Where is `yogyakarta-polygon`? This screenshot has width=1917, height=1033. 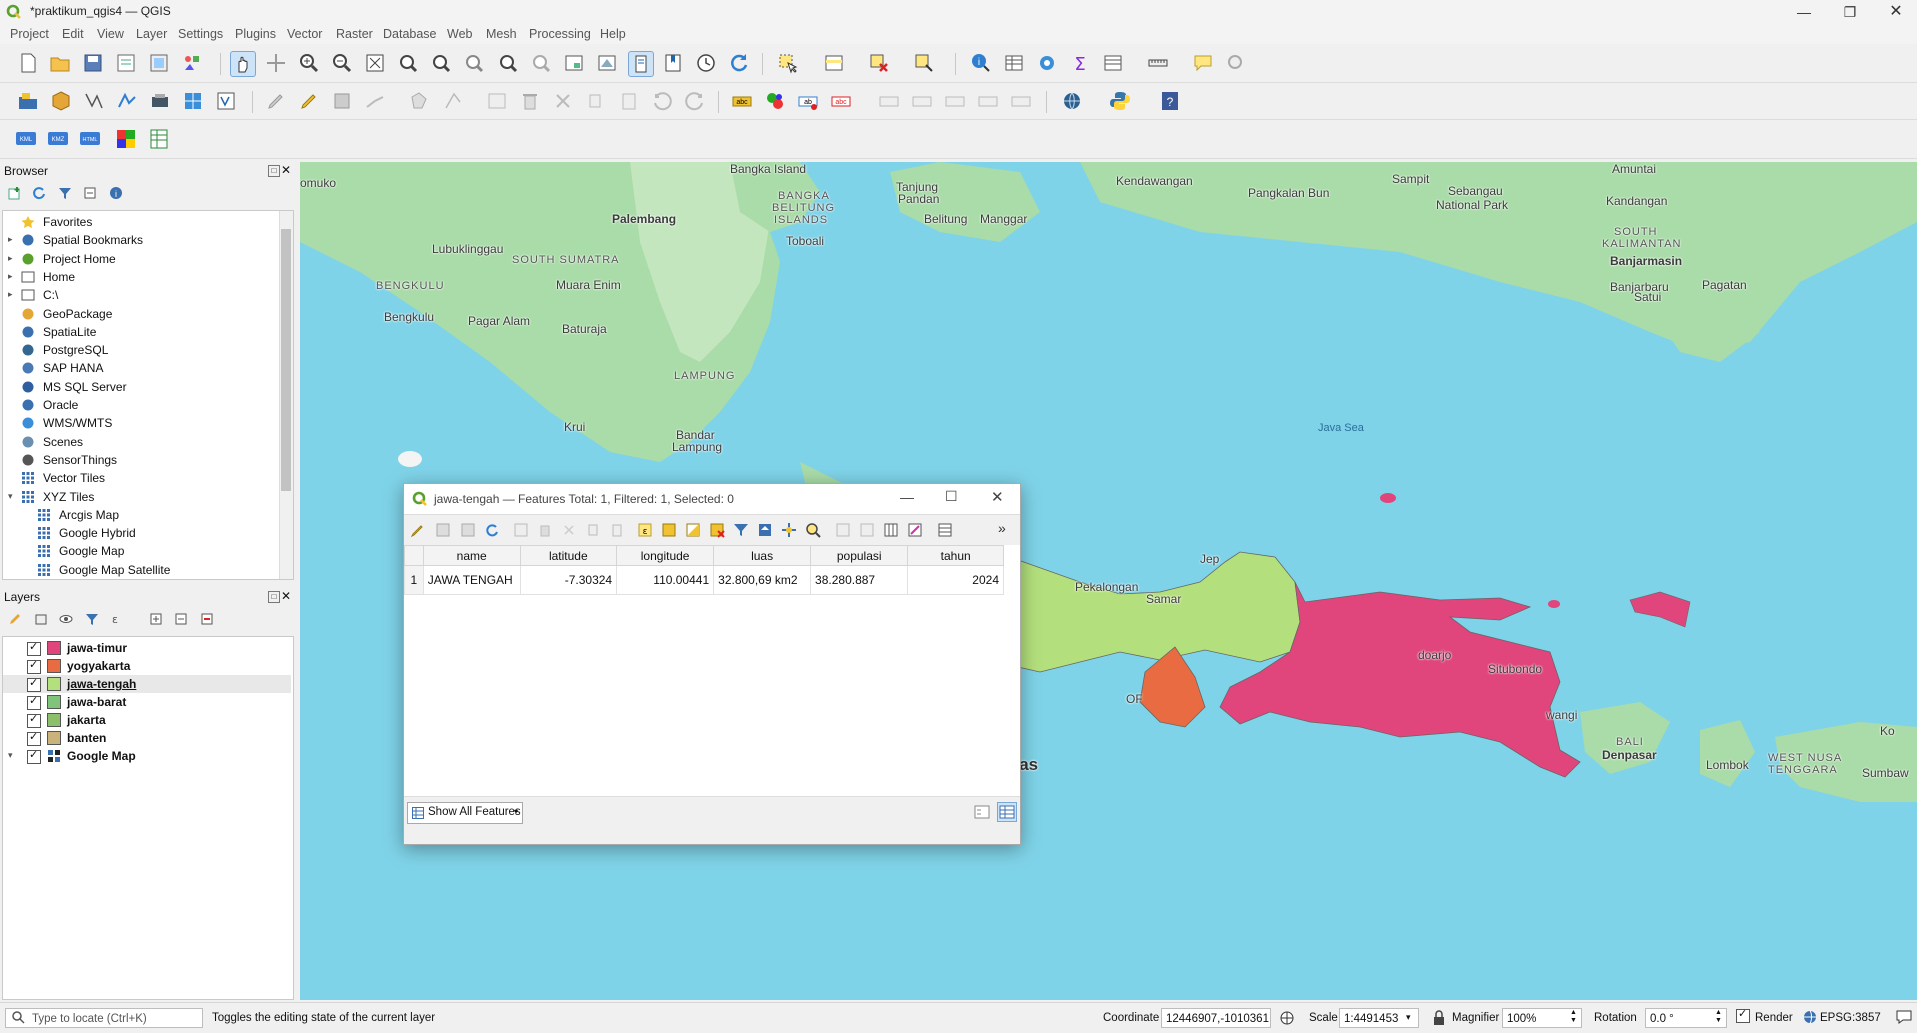
yogyakarta-polygon is located at coordinates (1172, 687).